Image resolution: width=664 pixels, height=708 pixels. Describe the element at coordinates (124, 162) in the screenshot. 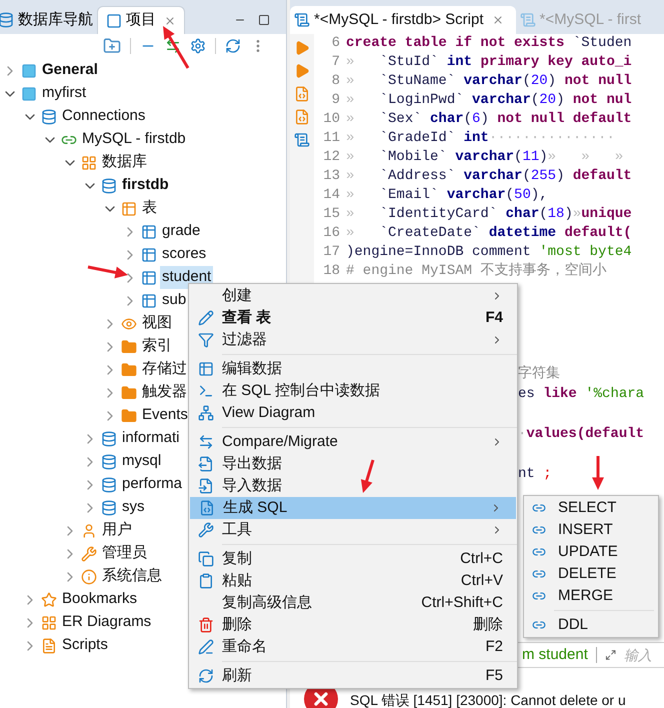

I see `tree-item: 数据库` at that location.